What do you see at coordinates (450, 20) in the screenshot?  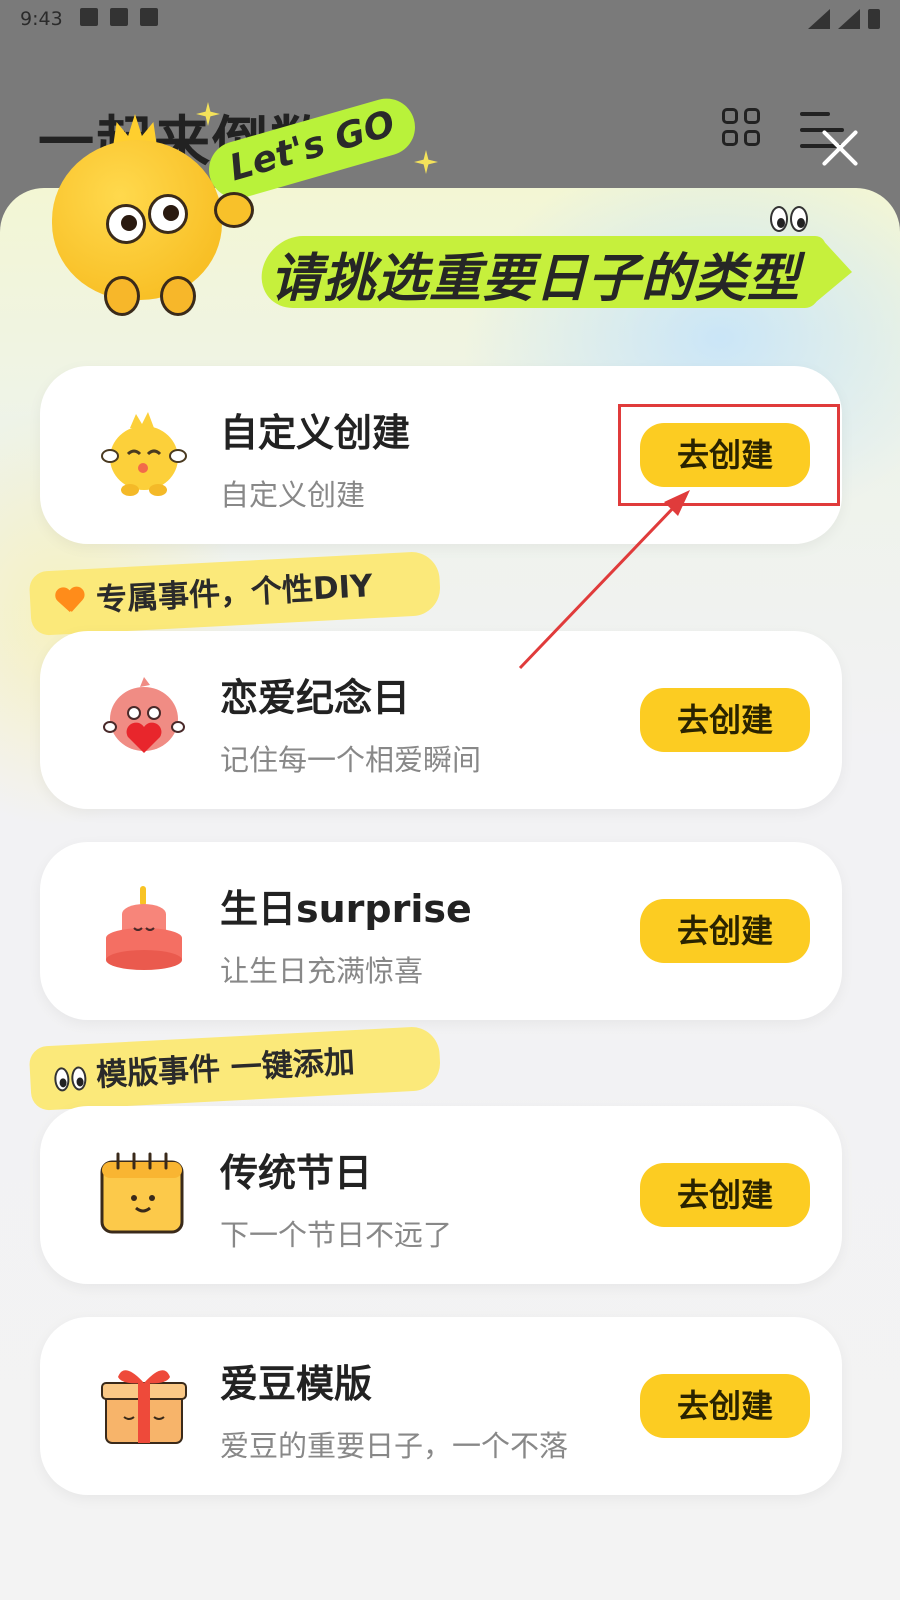 I see `status-bar: 9:43` at bounding box center [450, 20].